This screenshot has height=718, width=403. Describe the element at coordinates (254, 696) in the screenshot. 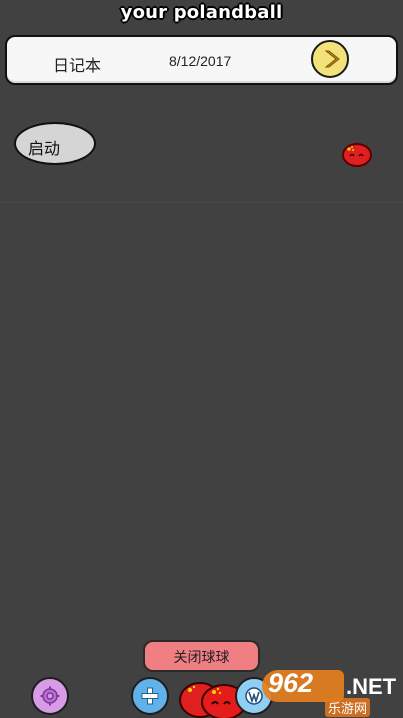

I see `wordpress-icon` at that location.